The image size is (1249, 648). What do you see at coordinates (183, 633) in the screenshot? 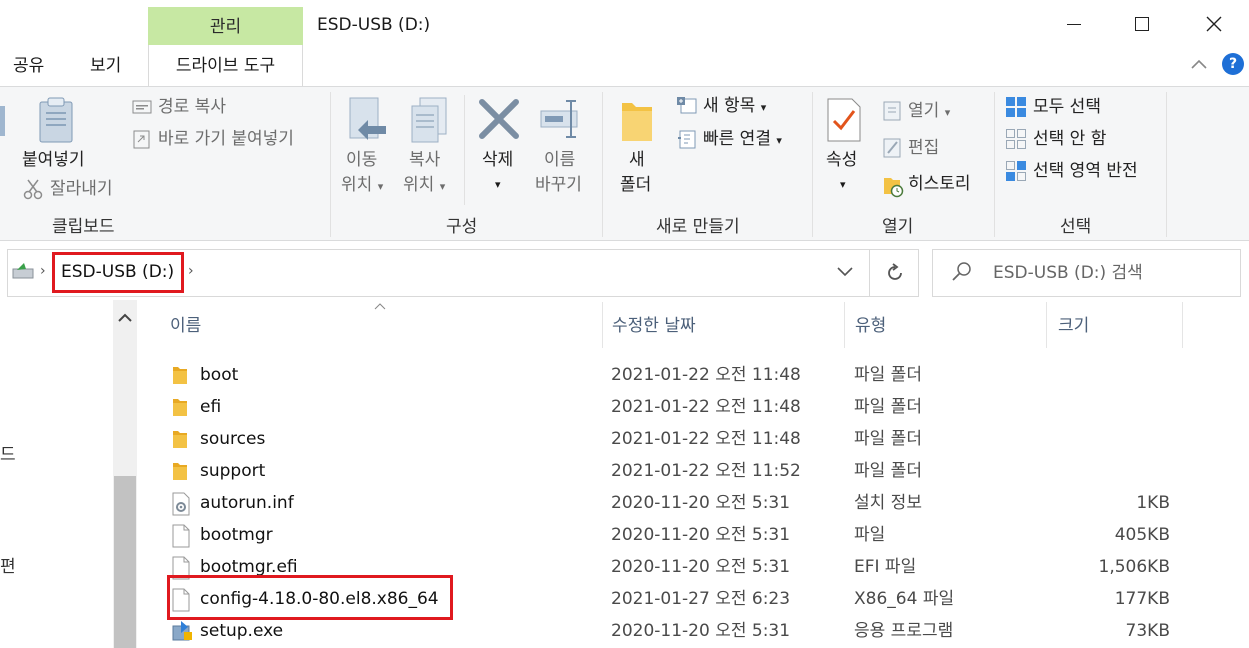
I see `setup-exe-icon` at bounding box center [183, 633].